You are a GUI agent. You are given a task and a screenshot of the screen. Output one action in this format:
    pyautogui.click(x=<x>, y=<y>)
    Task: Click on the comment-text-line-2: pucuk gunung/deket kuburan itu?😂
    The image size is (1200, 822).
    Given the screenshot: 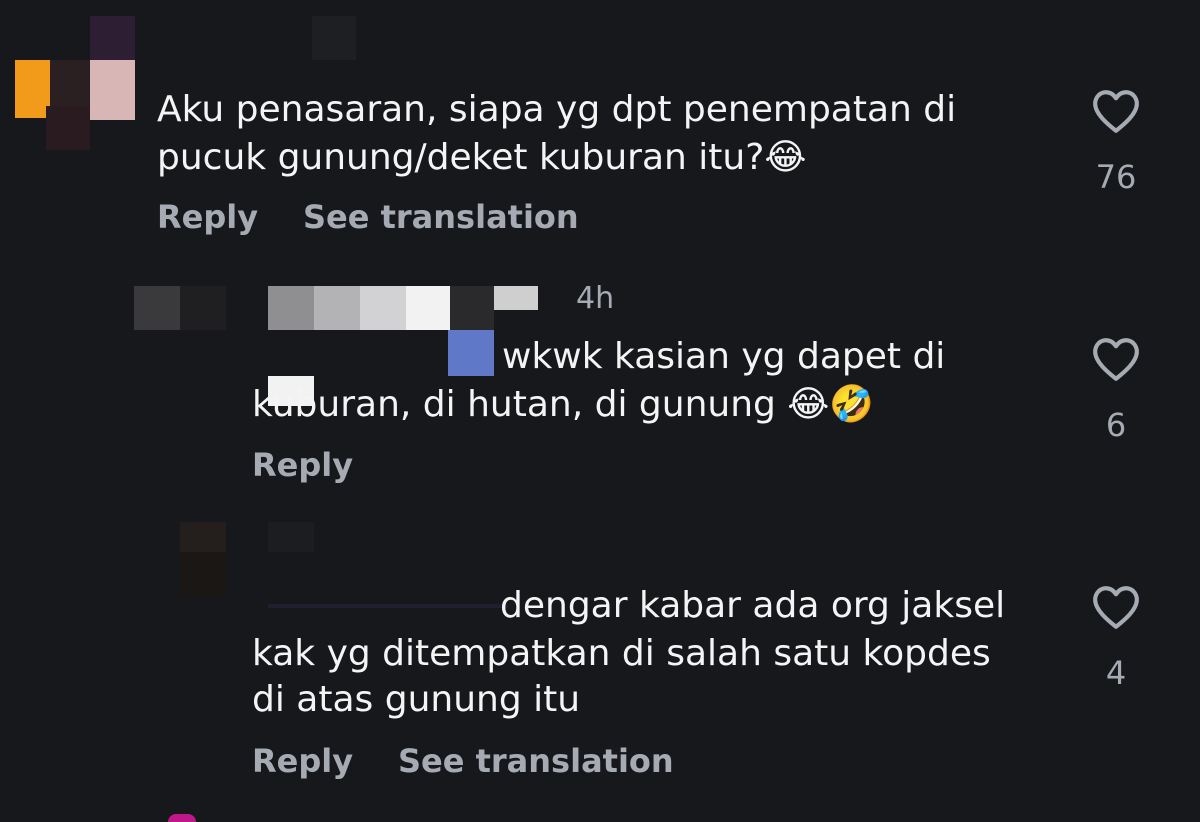 What is the action you would take?
    pyautogui.click(x=482, y=157)
    